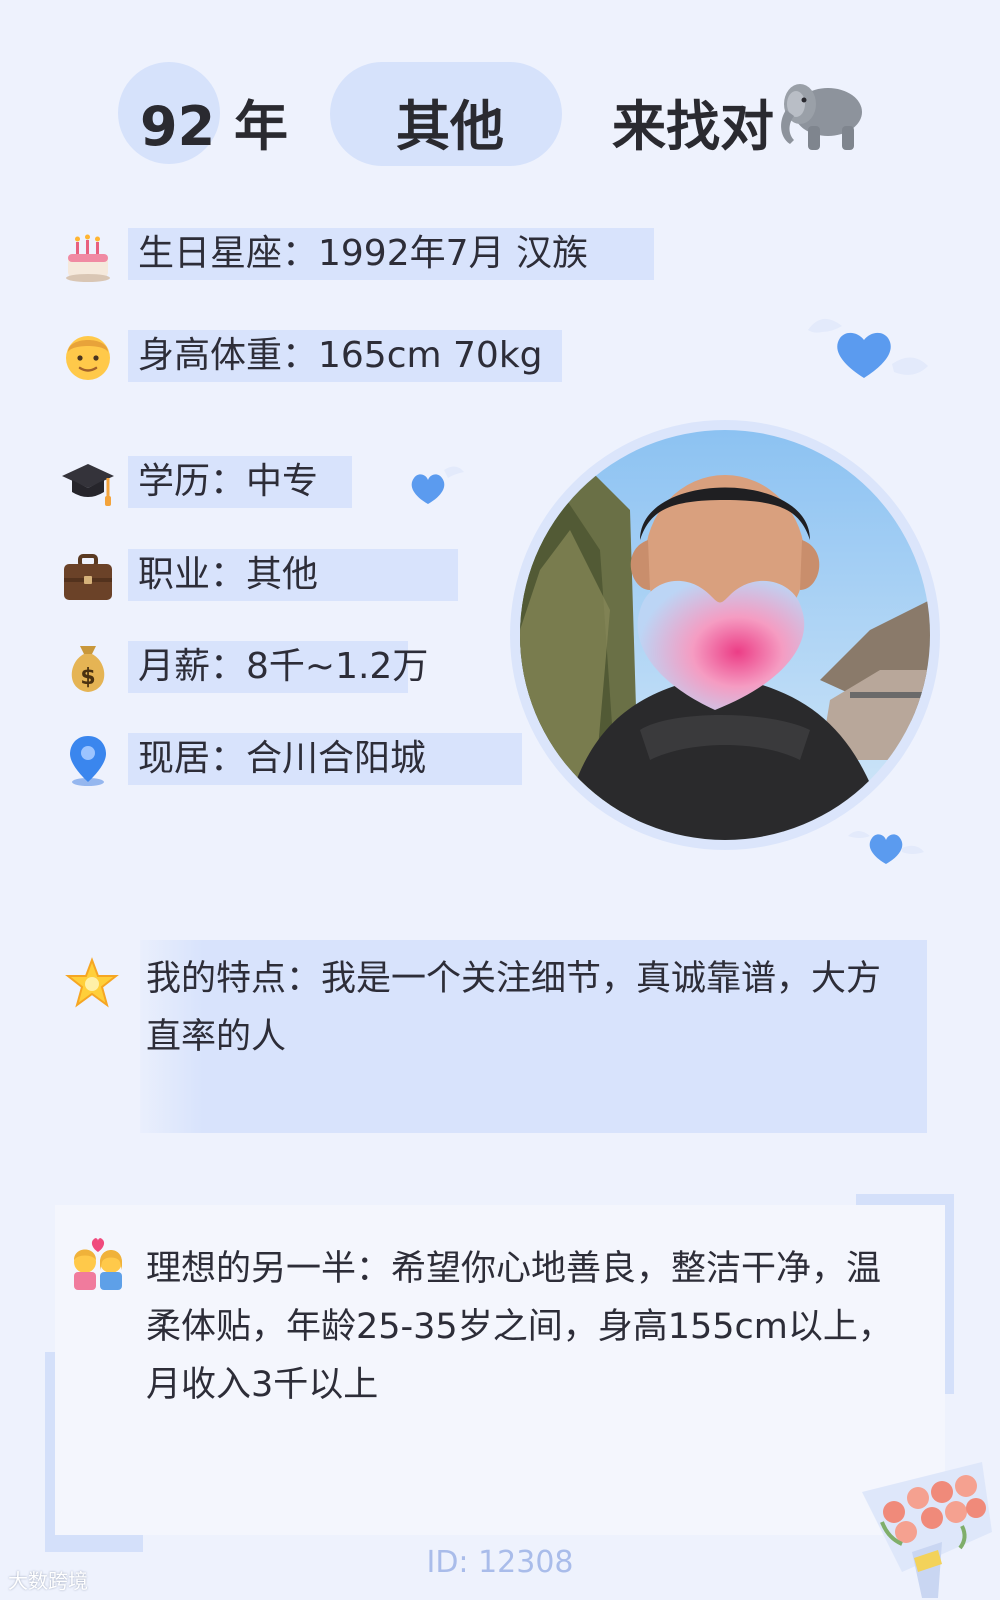 This screenshot has height=1600, width=1000. Describe the element at coordinates (228, 574) in the screenshot. I see `job-text: 职业：其他` at that location.